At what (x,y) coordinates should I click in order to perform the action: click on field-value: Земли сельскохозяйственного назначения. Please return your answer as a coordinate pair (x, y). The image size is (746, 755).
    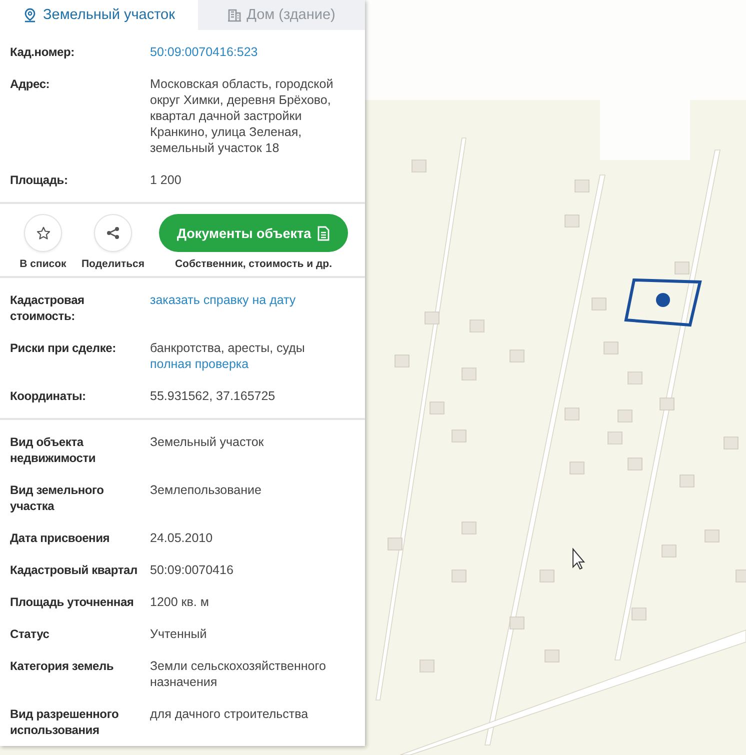
    Looking at the image, I should click on (238, 674).